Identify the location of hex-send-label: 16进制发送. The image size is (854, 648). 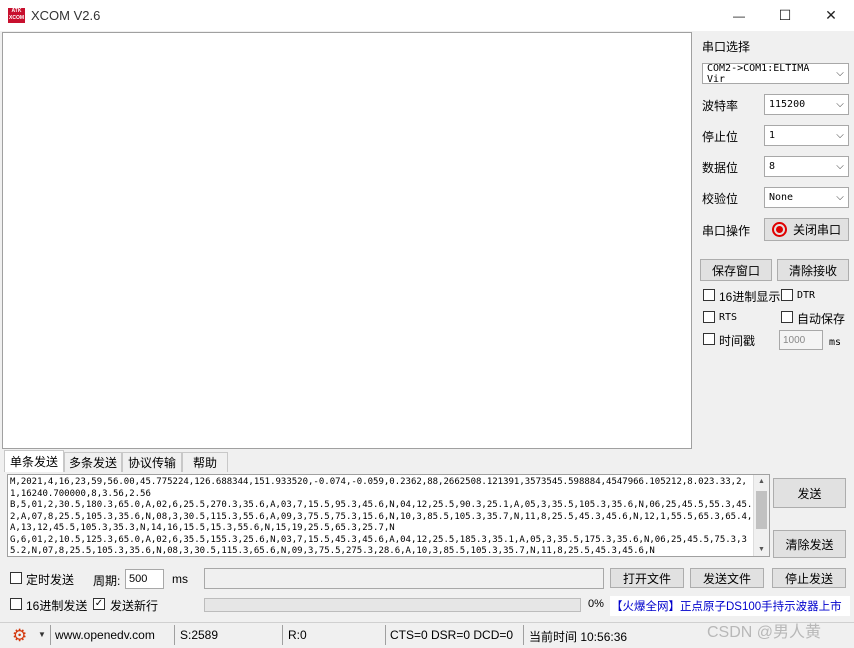
(57, 606).